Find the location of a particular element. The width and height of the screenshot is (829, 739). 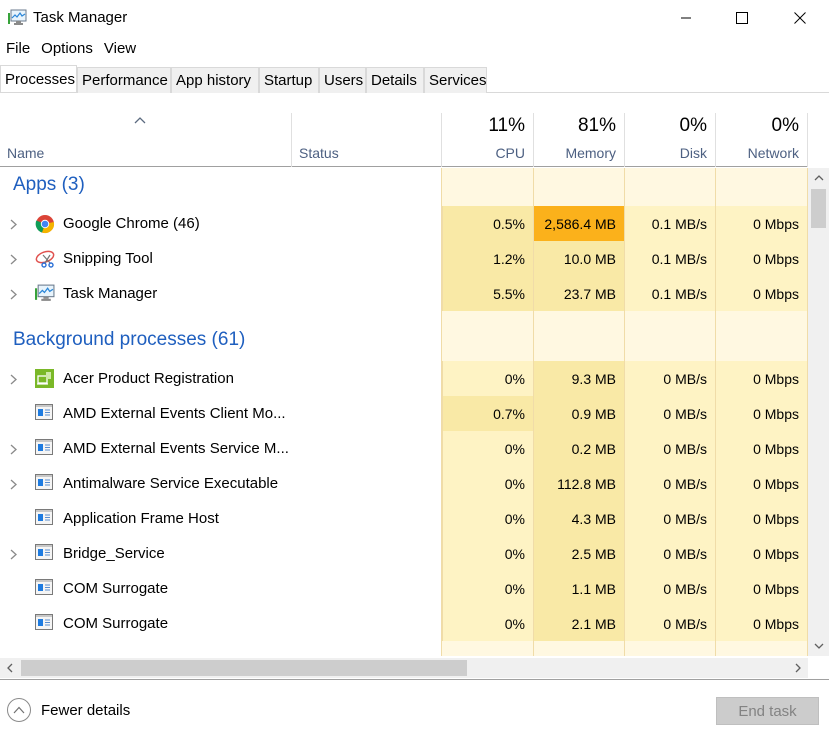

minimize-button is located at coordinates (686, 18).